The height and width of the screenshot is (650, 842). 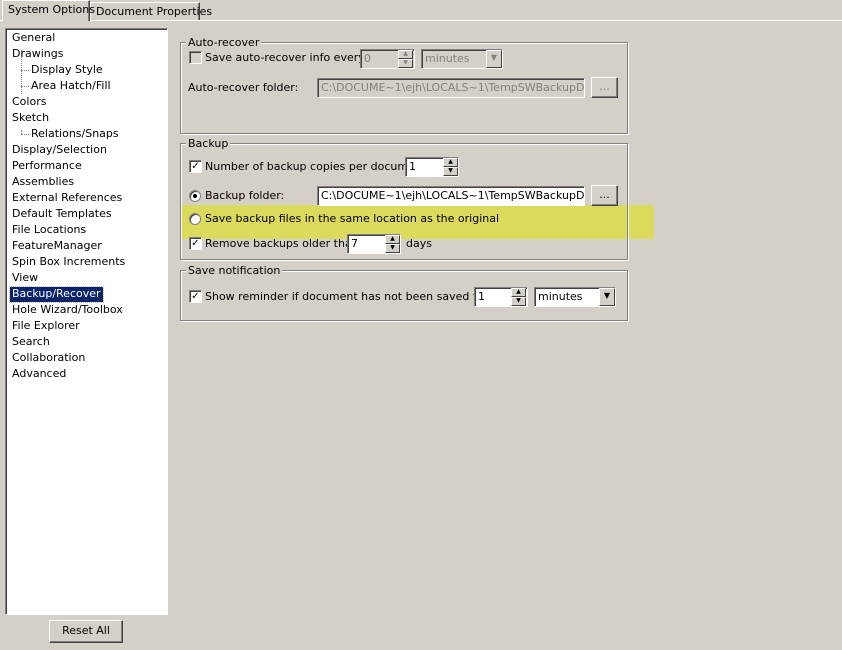 What do you see at coordinates (154, 11) in the screenshot?
I see `tab-document-properties-label: Document Properties` at bounding box center [154, 11].